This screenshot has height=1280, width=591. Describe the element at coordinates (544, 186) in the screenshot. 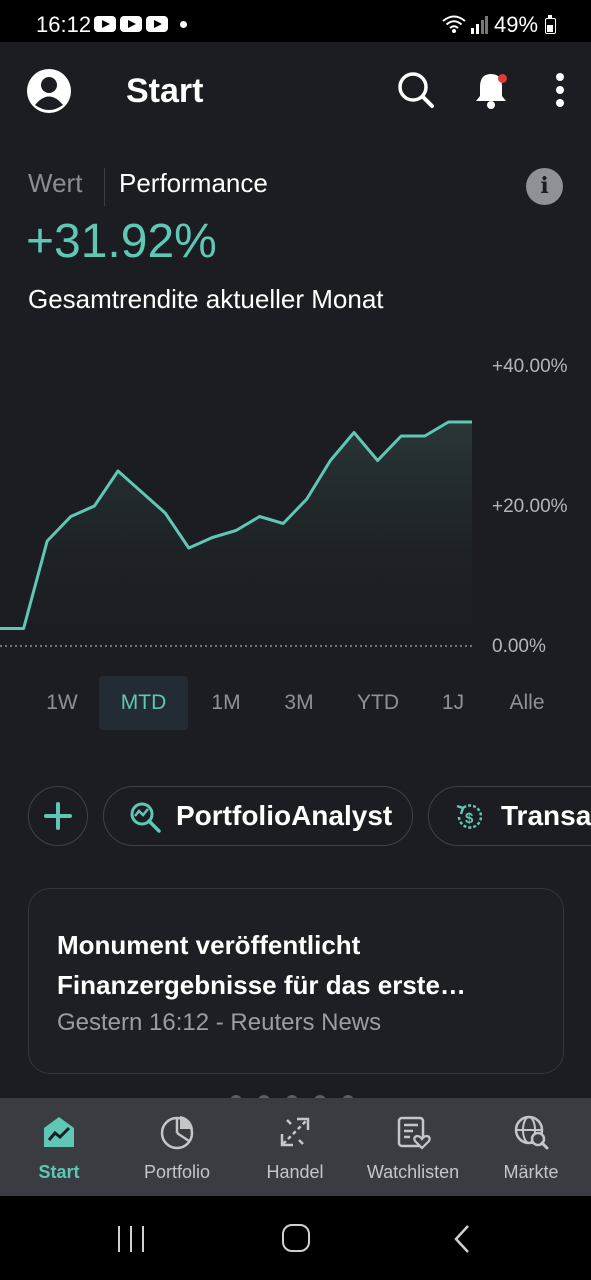

I see `info-icon: i` at that location.